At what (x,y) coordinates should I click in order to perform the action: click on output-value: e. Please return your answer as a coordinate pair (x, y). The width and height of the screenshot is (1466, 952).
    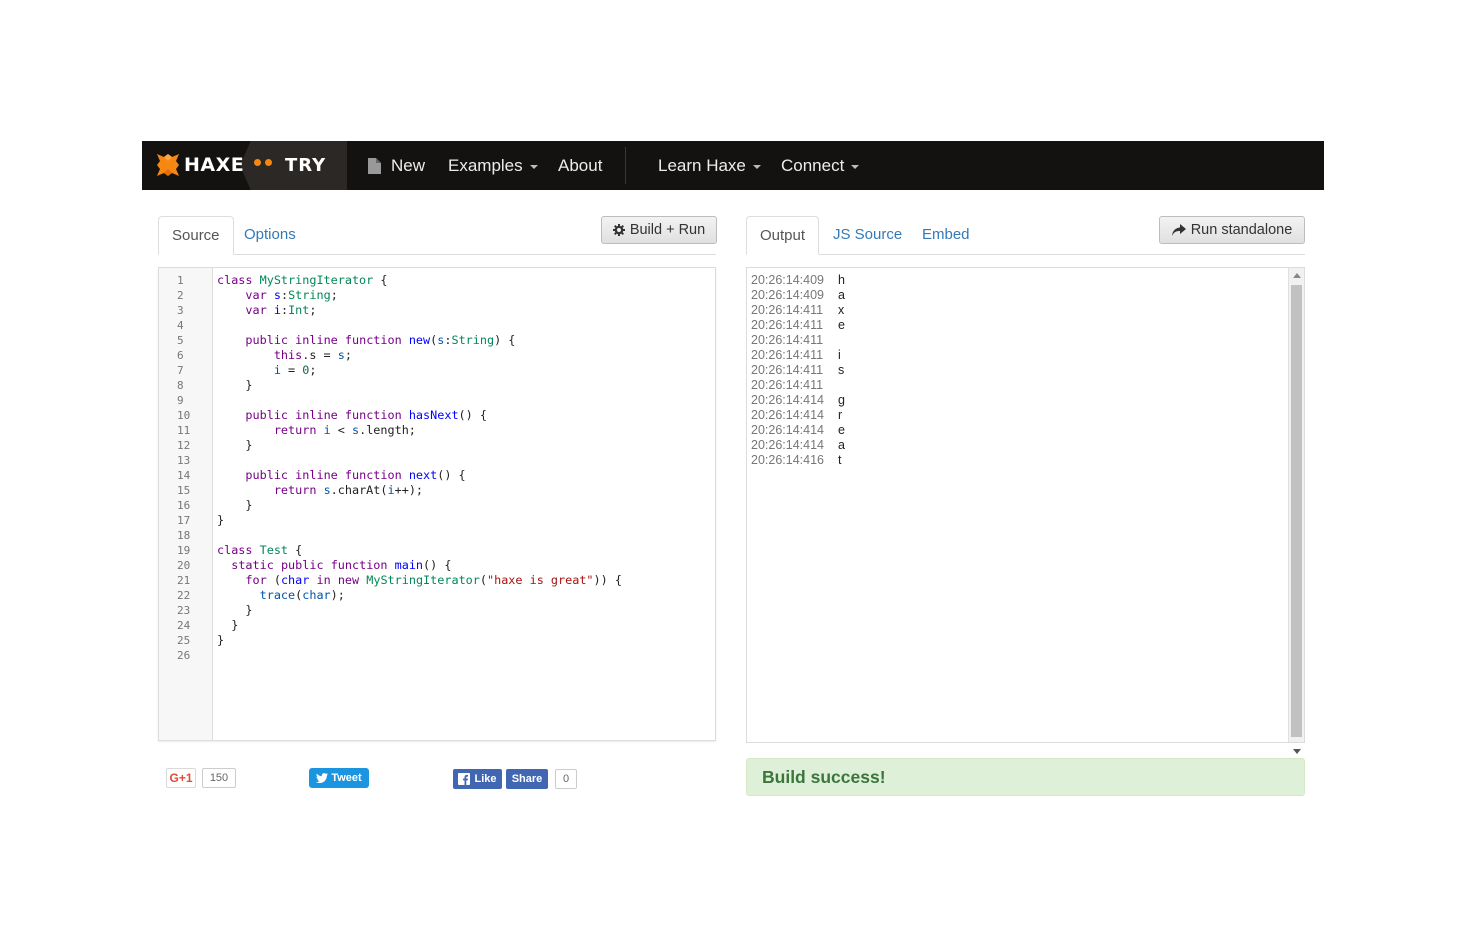
    Looking at the image, I should click on (841, 325).